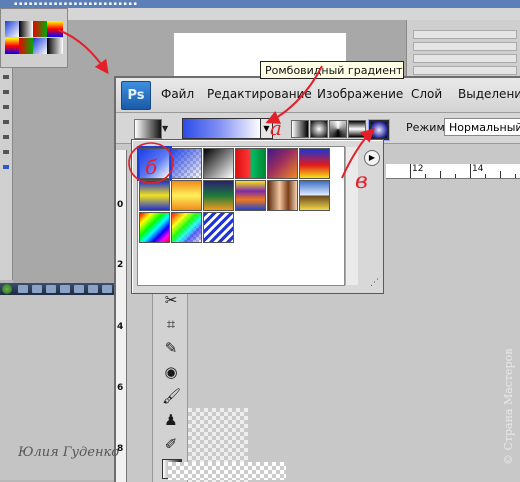 This screenshot has width=520, height=482. What do you see at coordinates (148, 129) in the screenshot?
I see `tool-preset-picker` at bounding box center [148, 129].